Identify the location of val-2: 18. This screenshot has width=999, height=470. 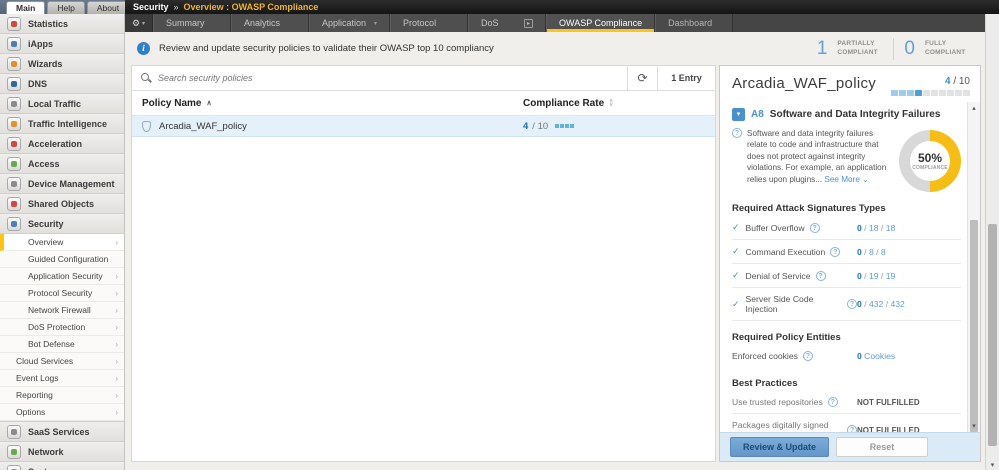
(874, 228).